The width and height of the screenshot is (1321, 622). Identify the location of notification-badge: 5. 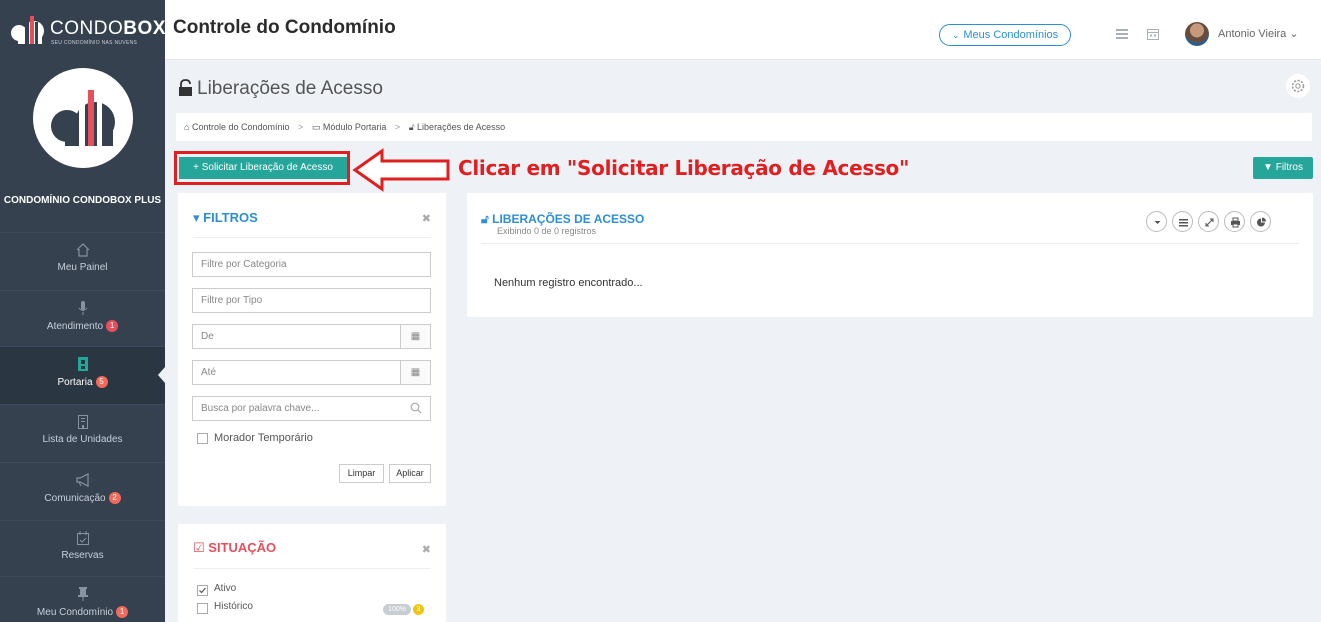
(101, 382).